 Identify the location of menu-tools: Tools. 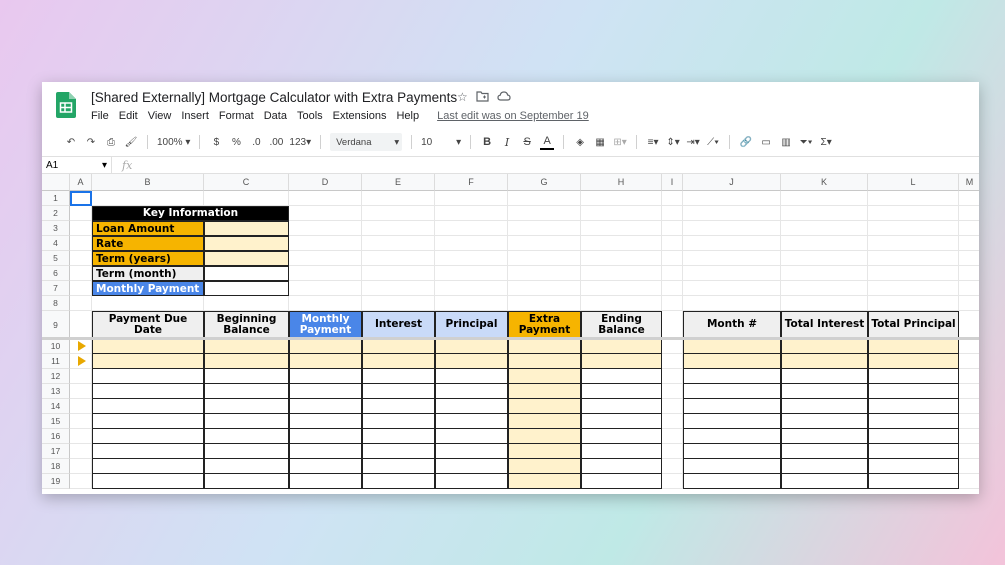
(310, 116).